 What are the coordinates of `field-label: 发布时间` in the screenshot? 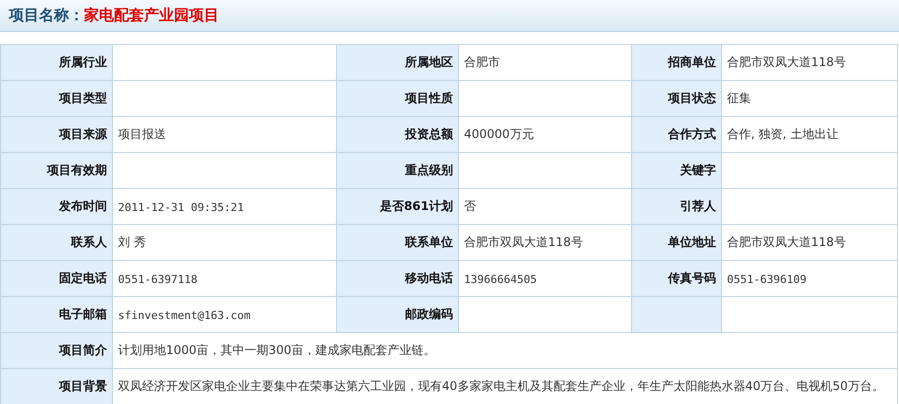 It's located at (83, 206).